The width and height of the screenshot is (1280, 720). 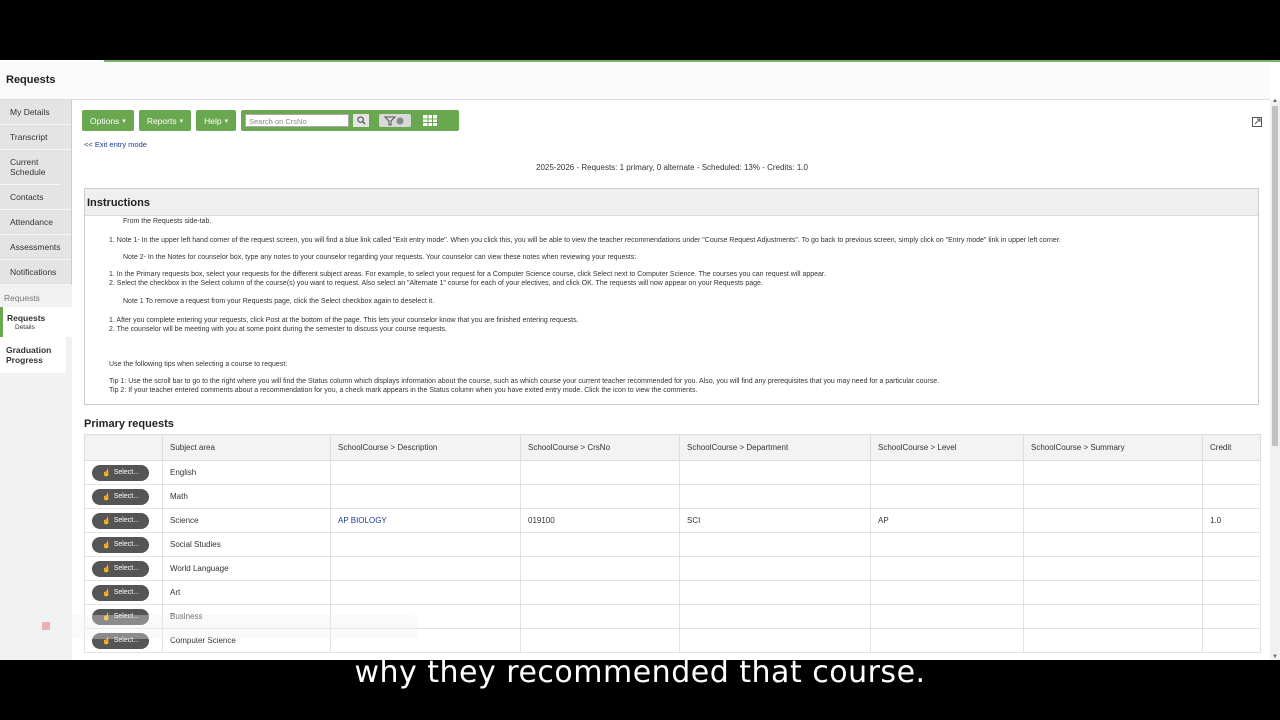 What do you see at coordinates (672, 544) in the screenshot?
I see `table-row: ☝ Select... Social Studies` at bounding box center [672, 544].